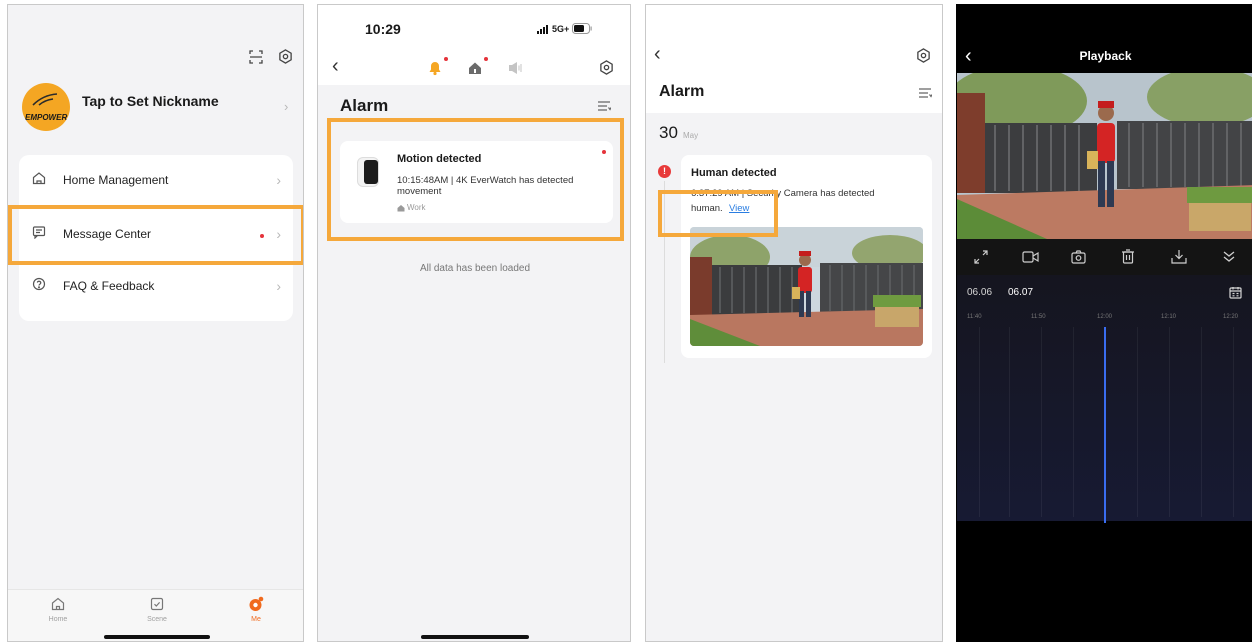  What do you see at coordinates (150, 101) in the screenshot?
I see `nickname: Tap to Set Nickname` at bounding box center [150, 101].